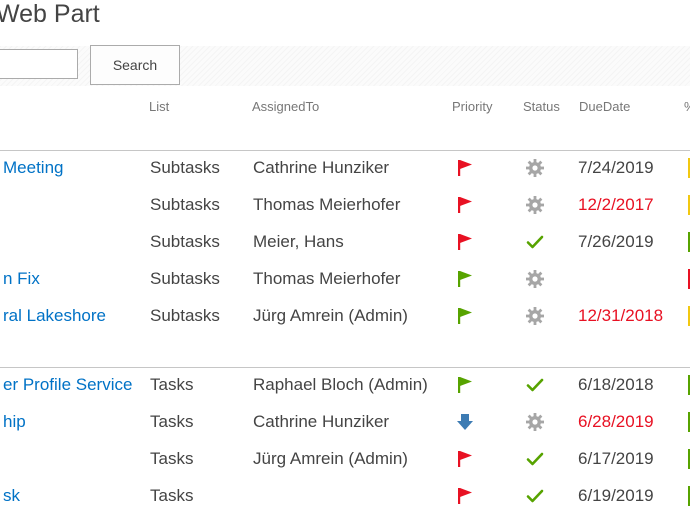 Image resolution: width=690 pixels, height=518 pixels. What do you see at coordinates (21, 279) in the screenshot?
I see `task-title-link: n Fix` at bounding box center [21, 279].